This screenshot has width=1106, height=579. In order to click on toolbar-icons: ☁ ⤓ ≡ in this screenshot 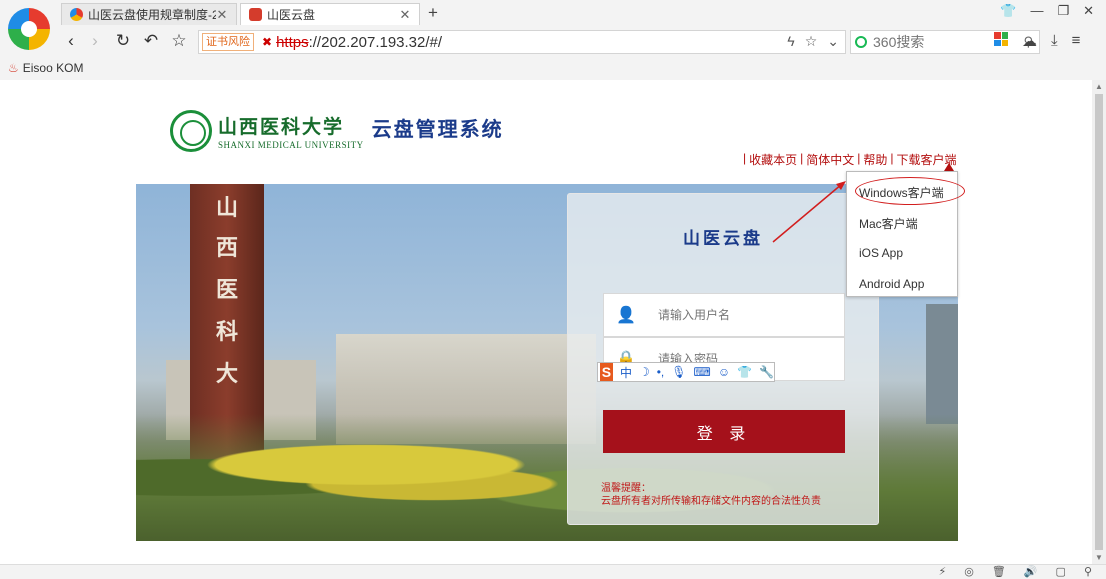, I will do `click(1037, 41)`.